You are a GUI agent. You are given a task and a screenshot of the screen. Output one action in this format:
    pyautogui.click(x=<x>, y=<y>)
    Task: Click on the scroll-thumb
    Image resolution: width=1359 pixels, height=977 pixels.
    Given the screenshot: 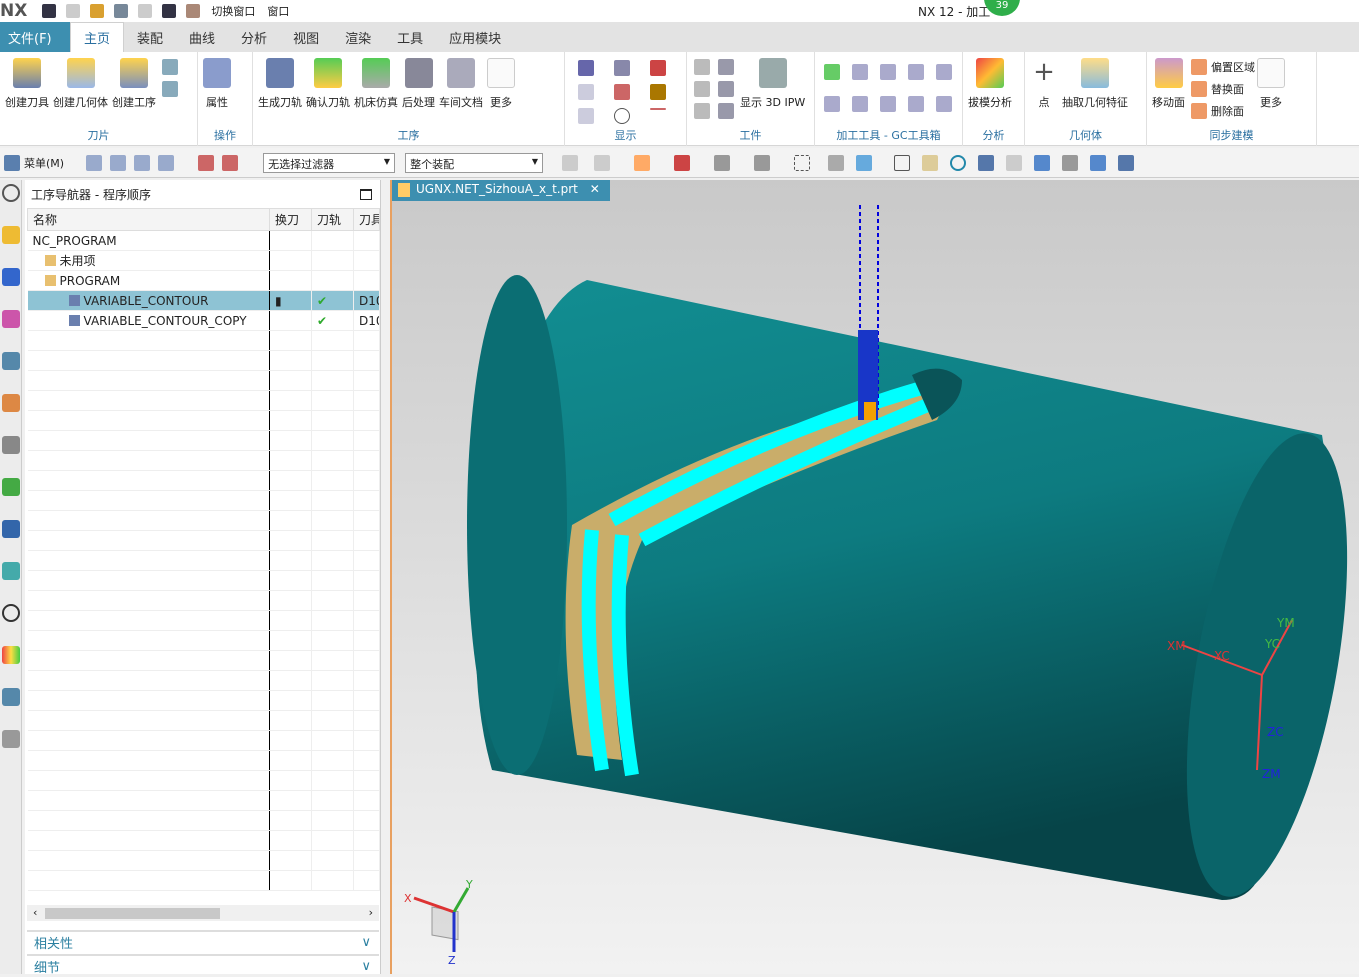 What is the action you would take?
    pyautogui.click(x=132, y=913)
    